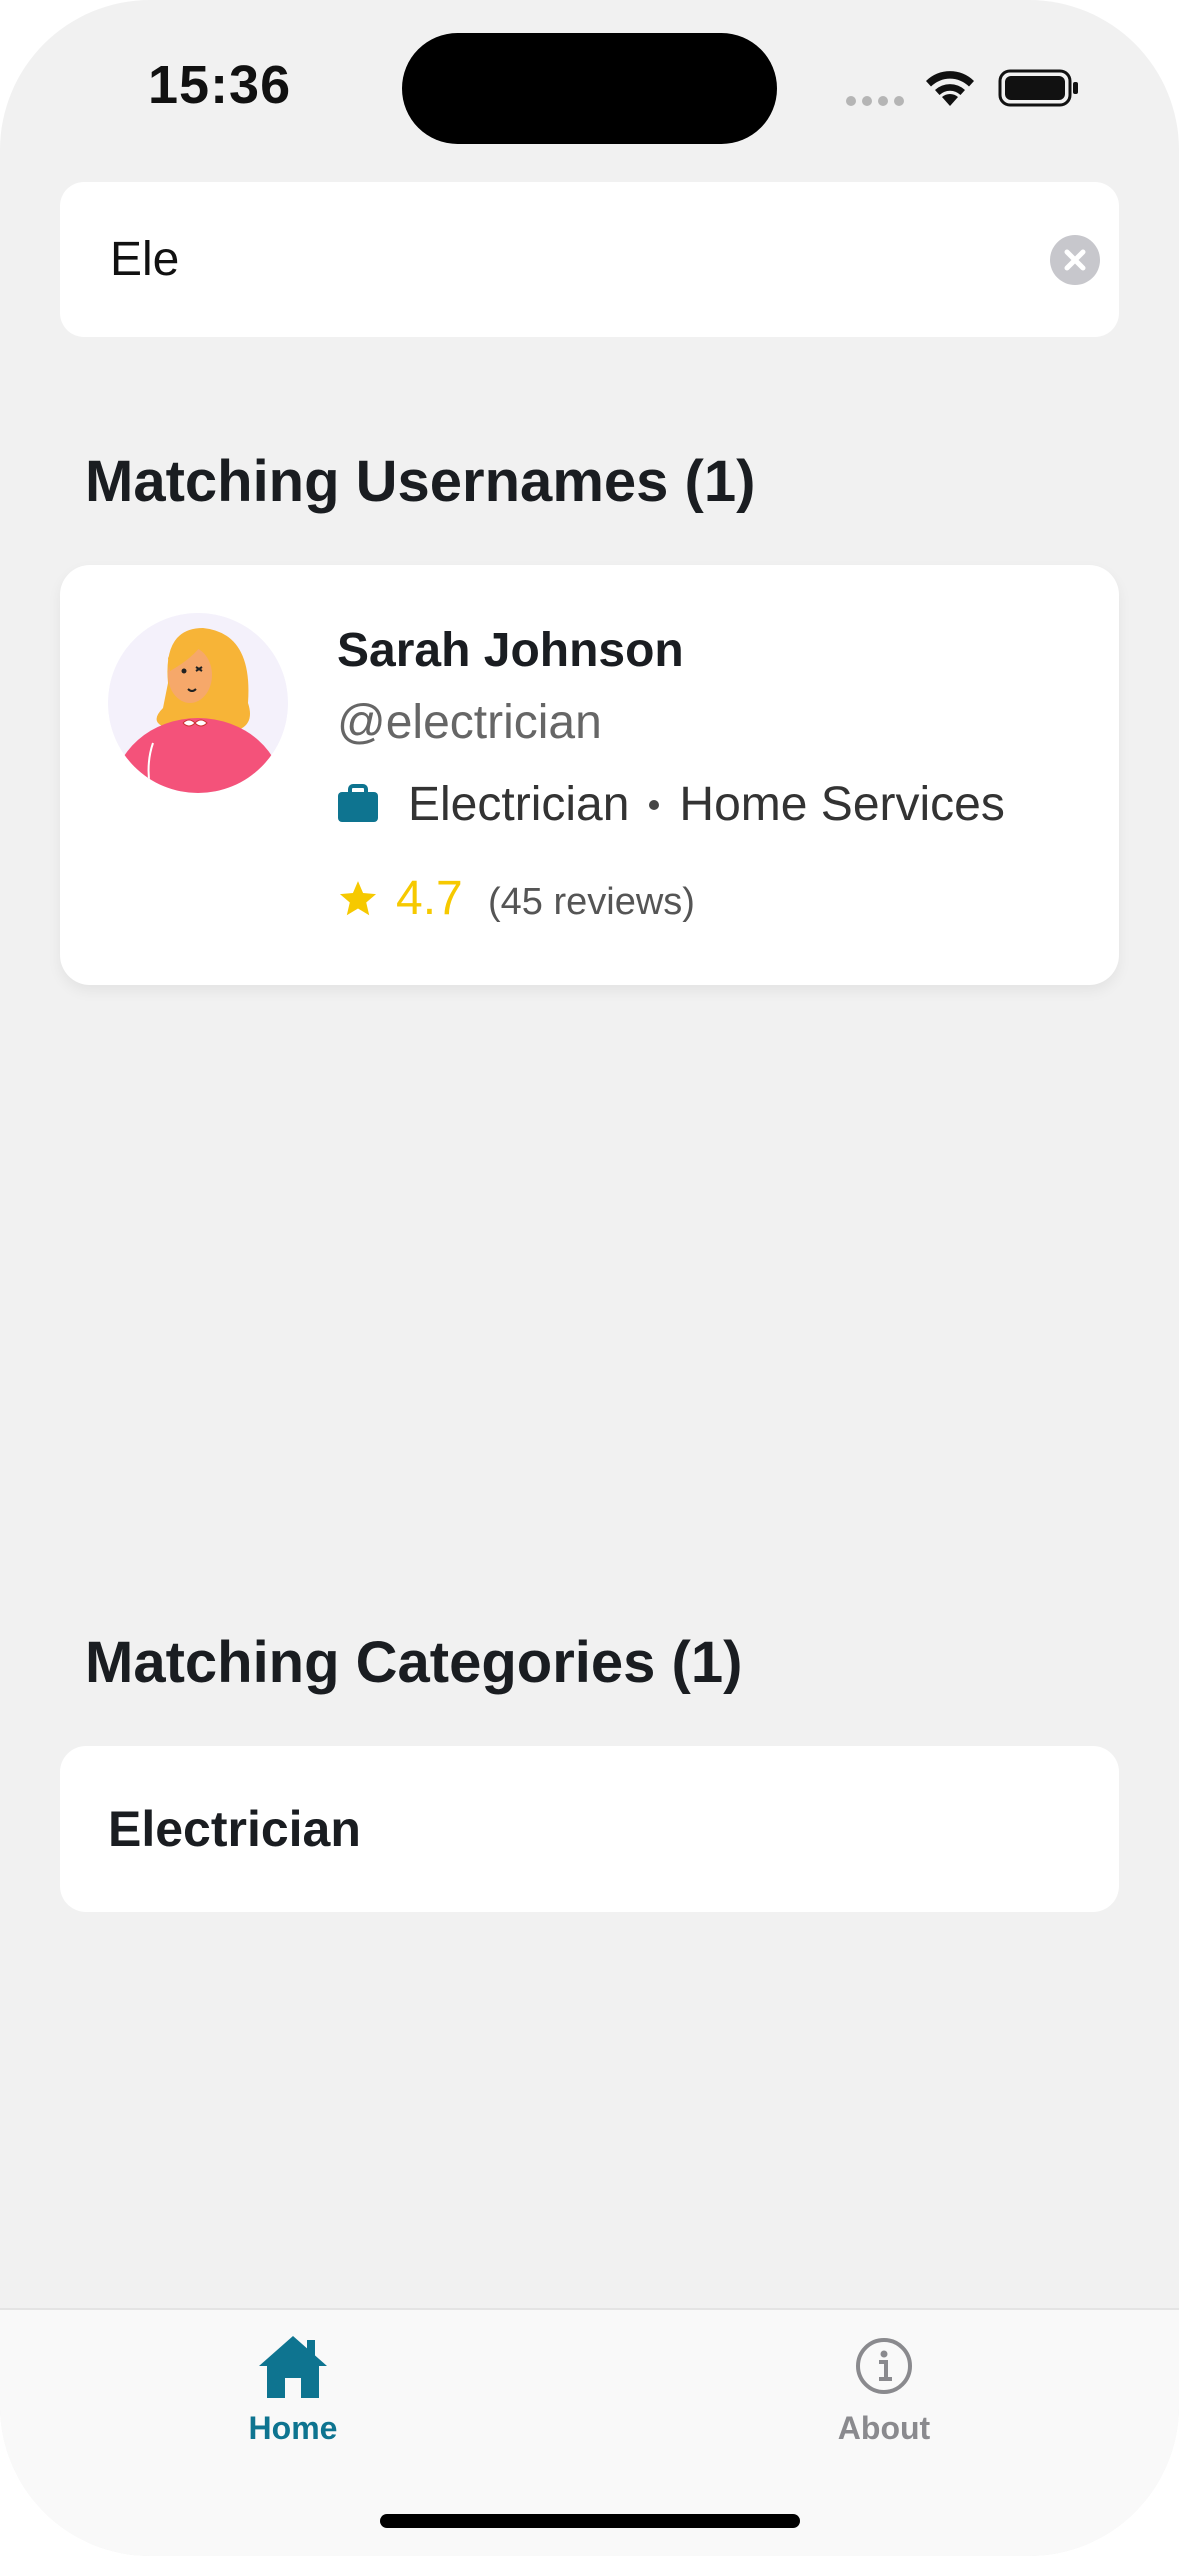  I want to click on user-name: Sarah Johnson, so click(510, 650).